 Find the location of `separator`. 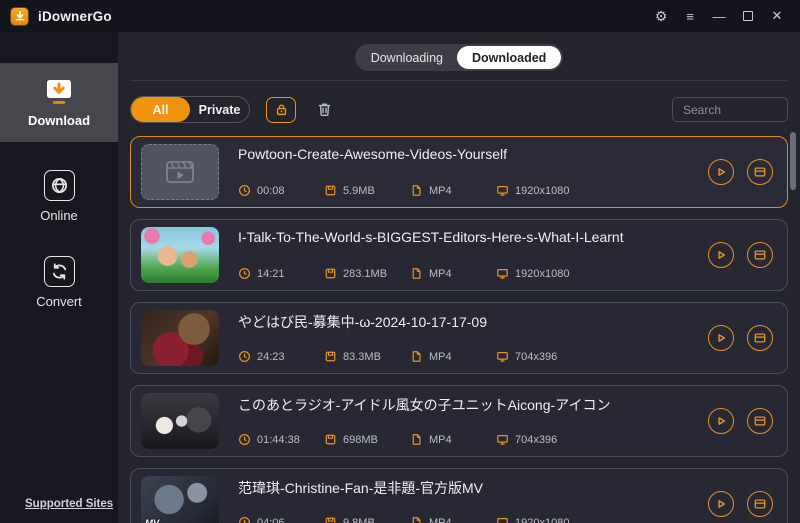

separator is located at coordinates (459, 80).